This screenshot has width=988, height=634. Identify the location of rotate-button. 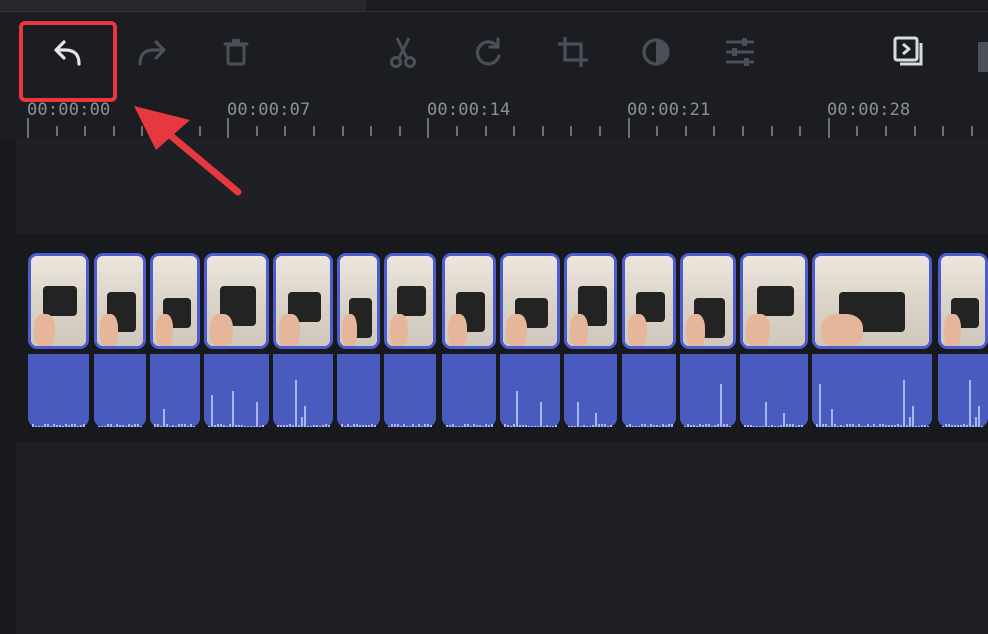
(488, 52).